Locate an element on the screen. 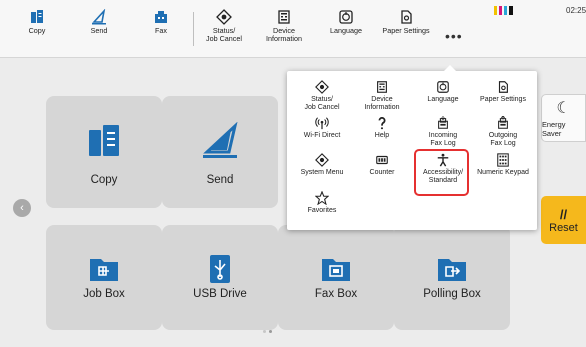 The width and height of the screenshot is (586, 347). menu-item-system-menu: System Menu is located at coordinates (322, 165).